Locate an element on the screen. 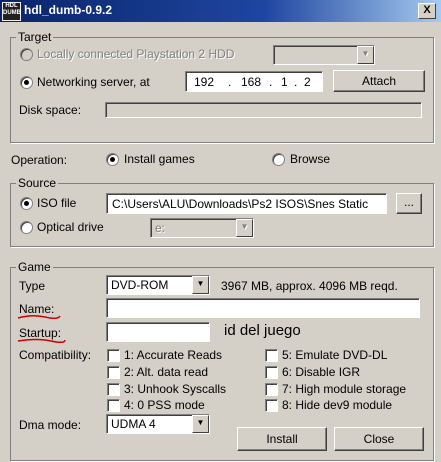 The height and width of the screenshot is (462, 441). close-button: Close is located at coordinates (379, 439).